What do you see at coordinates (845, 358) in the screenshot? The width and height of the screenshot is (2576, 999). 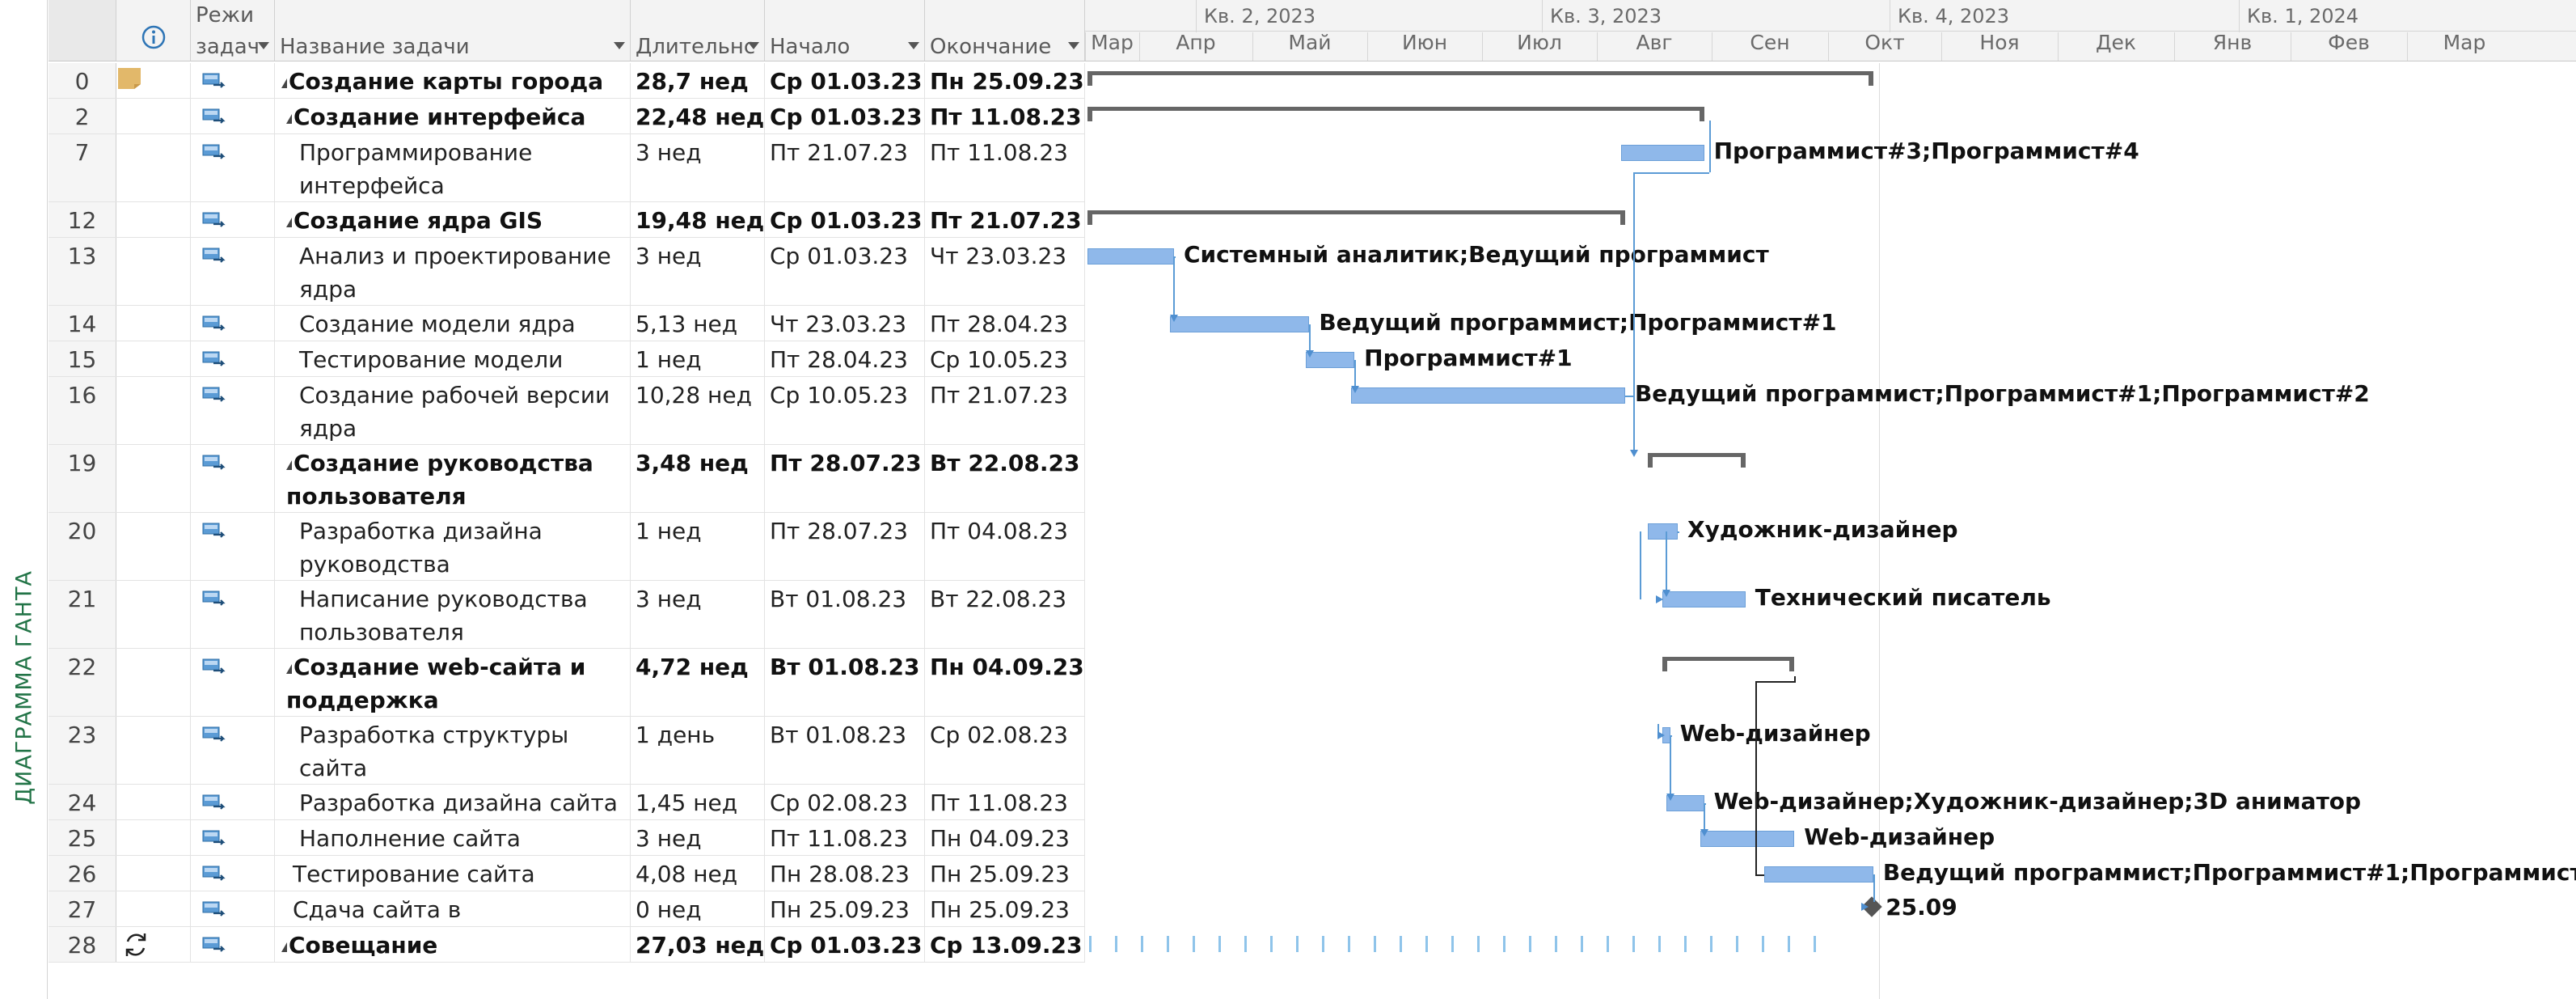 I see `task-start: Пт 28.04.23` at bounding box center [845, 358].